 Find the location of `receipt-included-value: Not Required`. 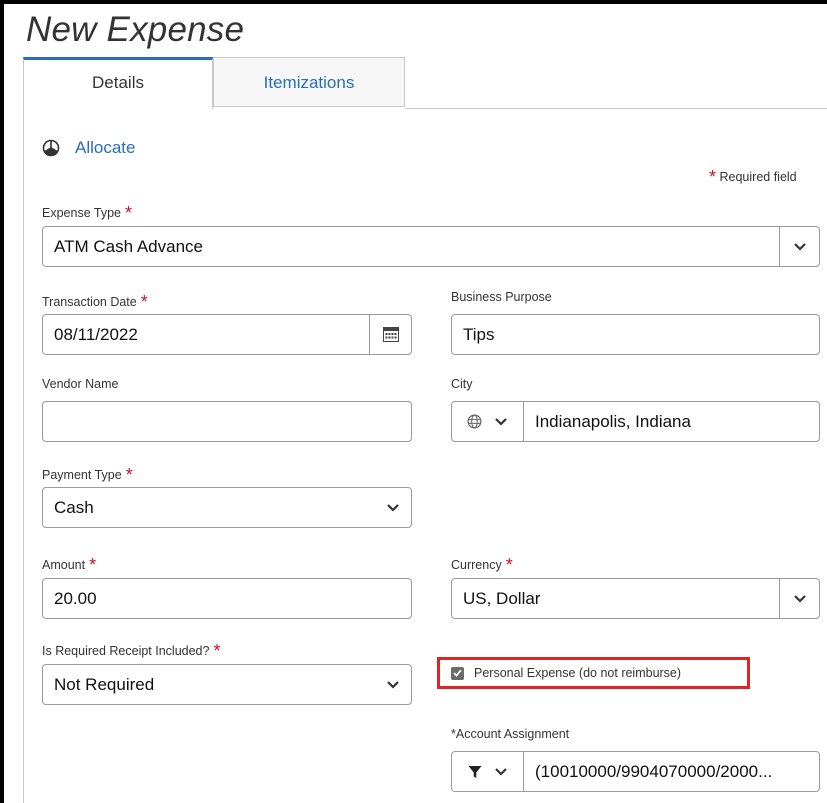

receipt-included-value: Not Required is located at coordinates (104, 684).